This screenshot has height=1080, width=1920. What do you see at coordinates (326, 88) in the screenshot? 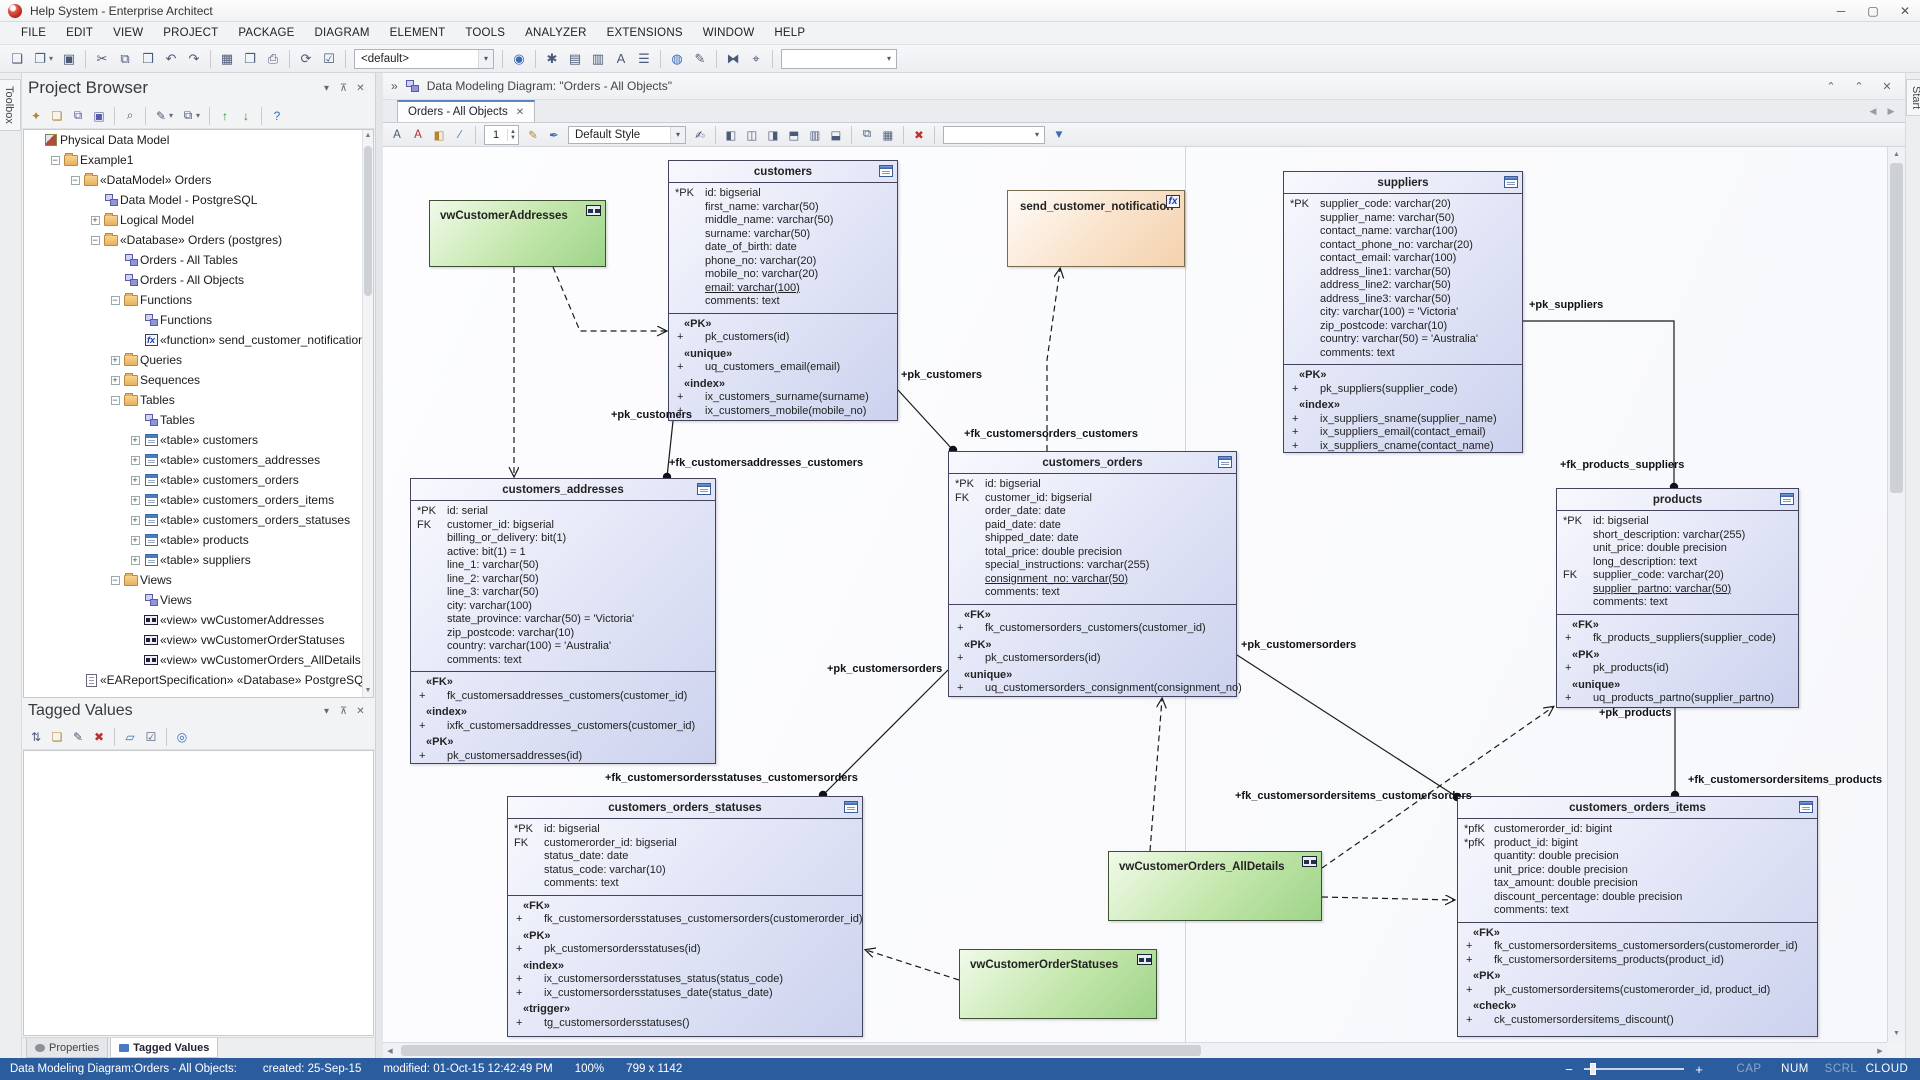
I see `dropdown-menu-icon: ▾` at bounding box center [326, 88].